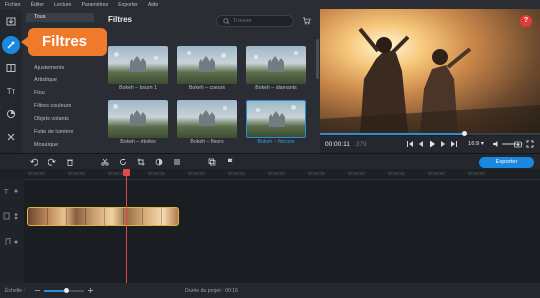 This screenshot has height=298, width=540. What do you see at coordinates (226, 21) in the screenshot?
I see `search-icon` at bounding box center [226, 21].